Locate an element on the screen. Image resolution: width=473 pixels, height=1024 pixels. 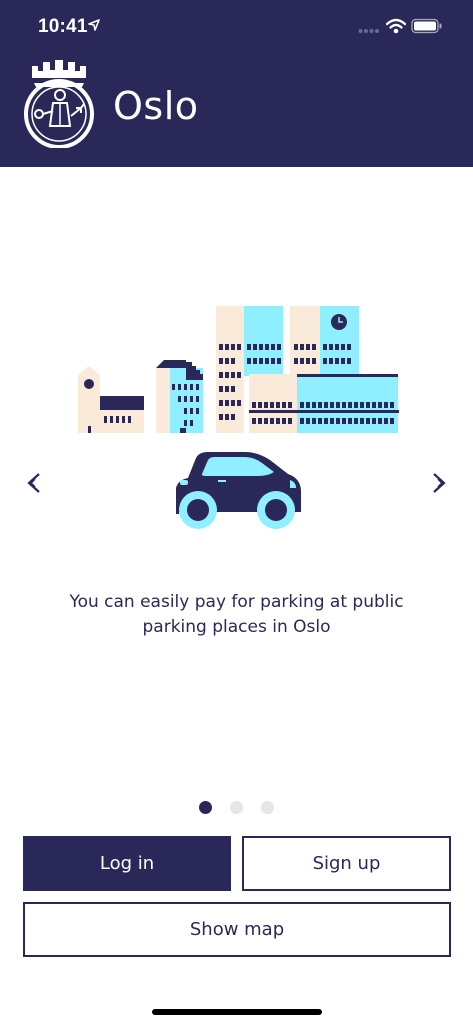
city-parking-illustration is located at coordinates (238, 417).